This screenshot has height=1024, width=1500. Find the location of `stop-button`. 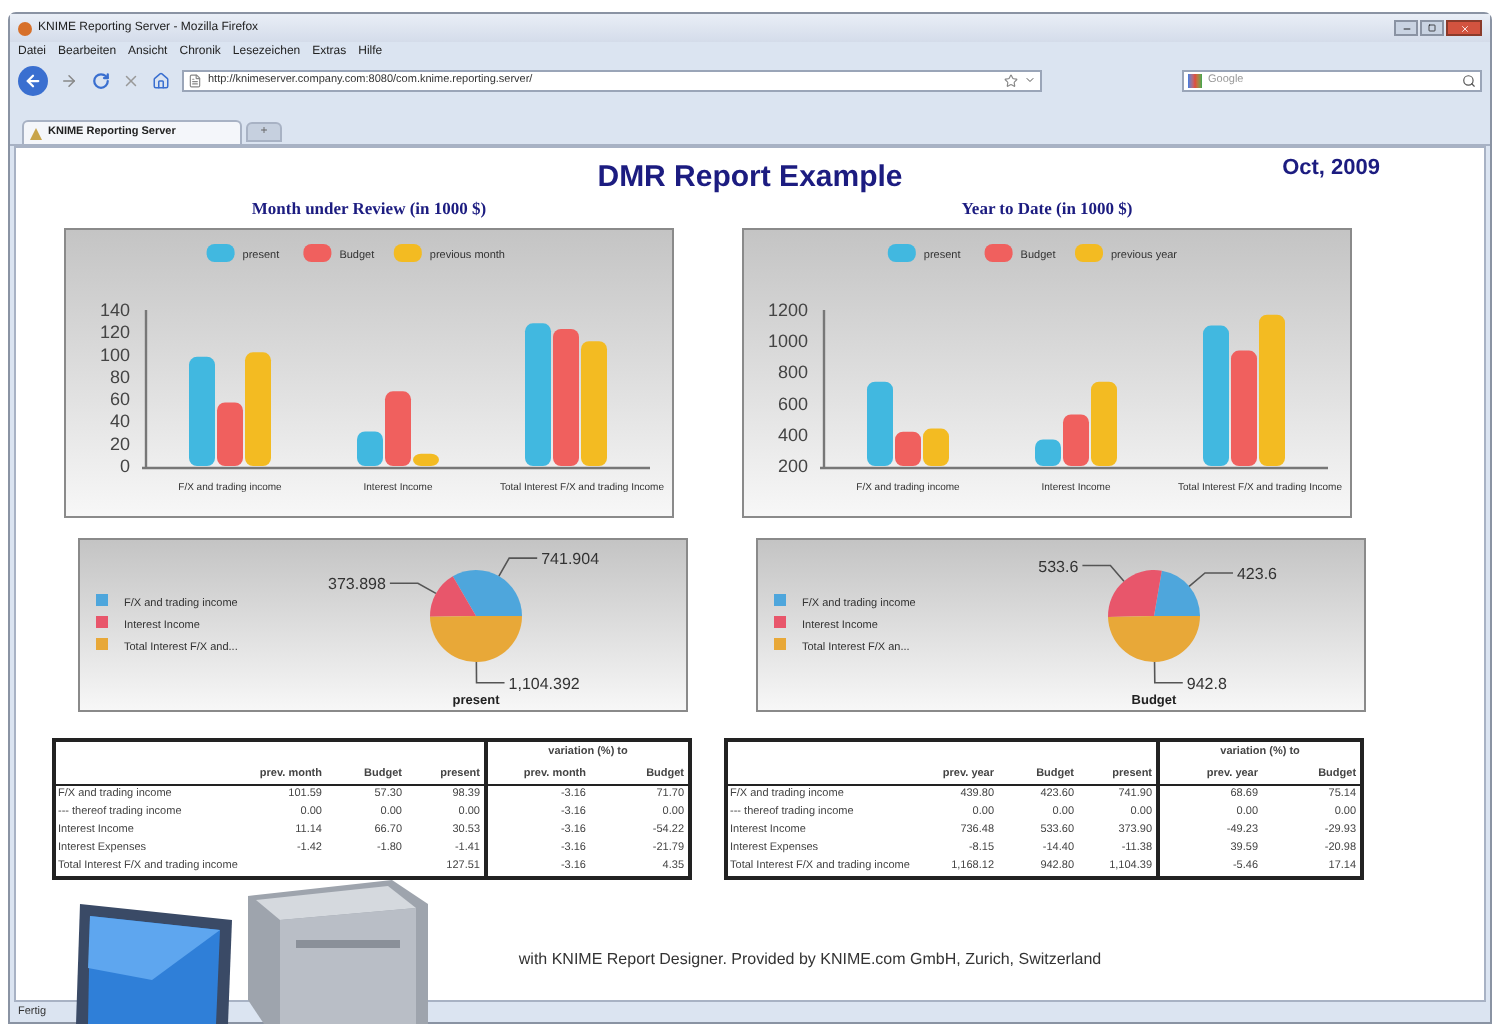

stop-button is located at coordinates (131, 80).